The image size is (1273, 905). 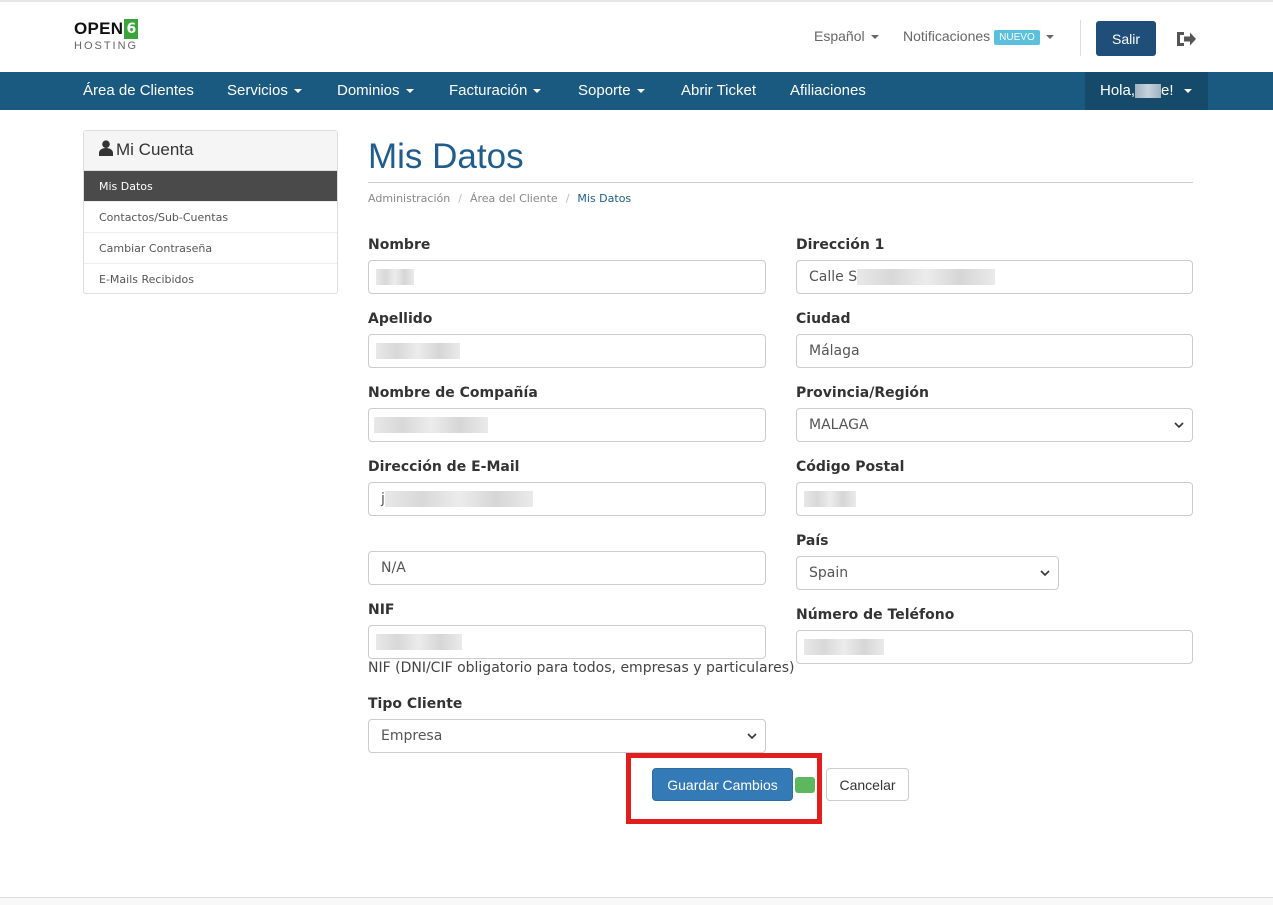 I want to click on nav-billing: Facturación, so click(x=495, y=91).